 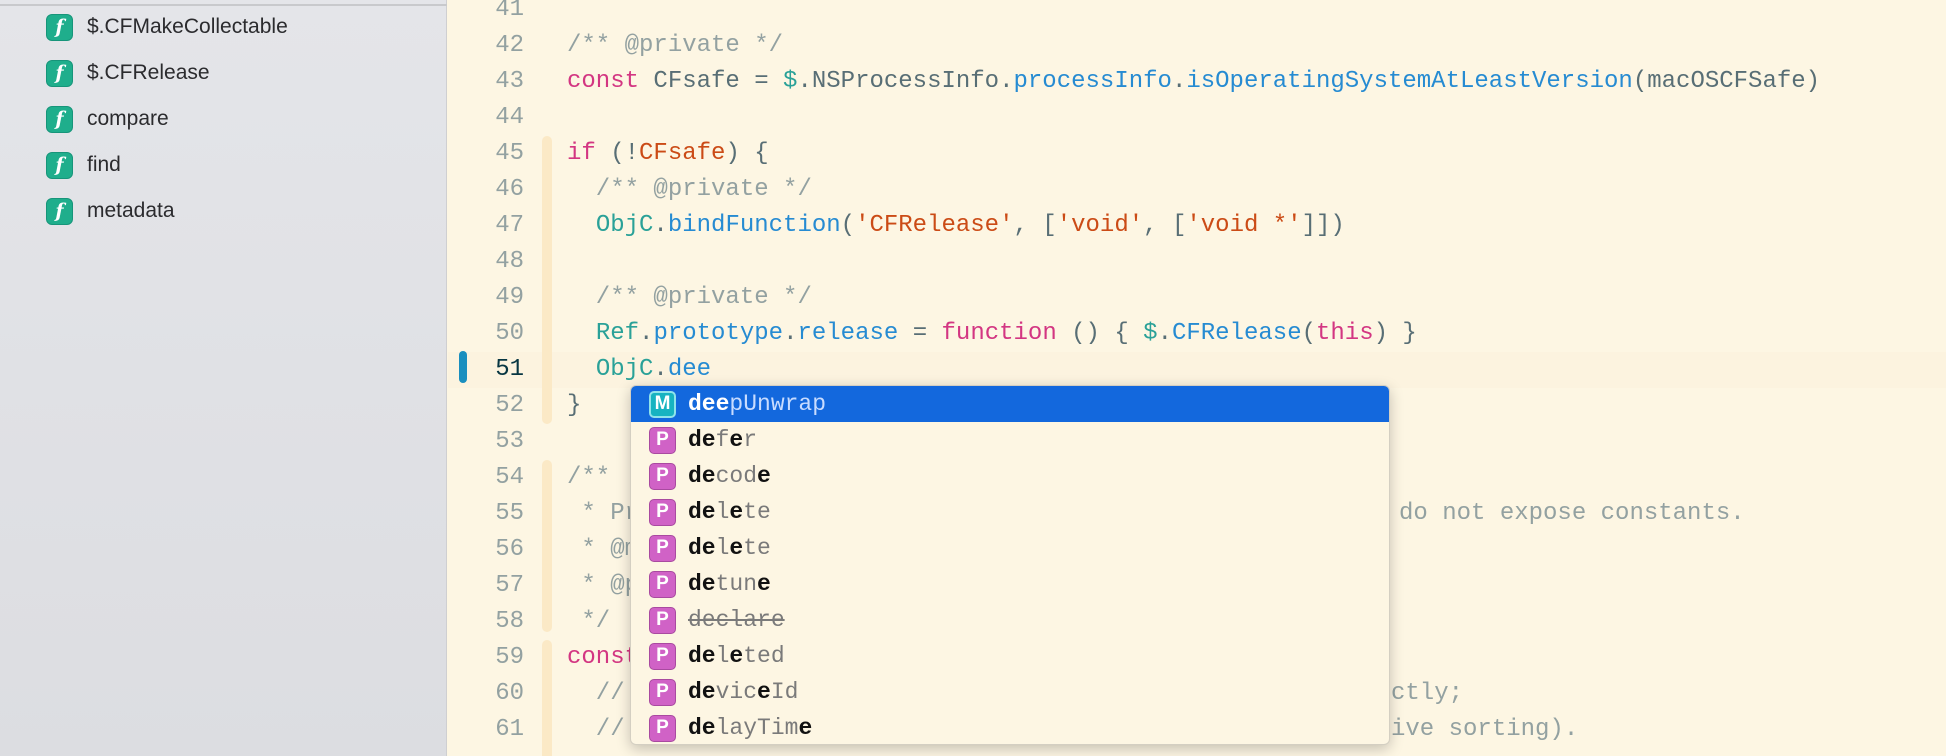 I want to click on code-text: * @m, so click(x=603, y=550).